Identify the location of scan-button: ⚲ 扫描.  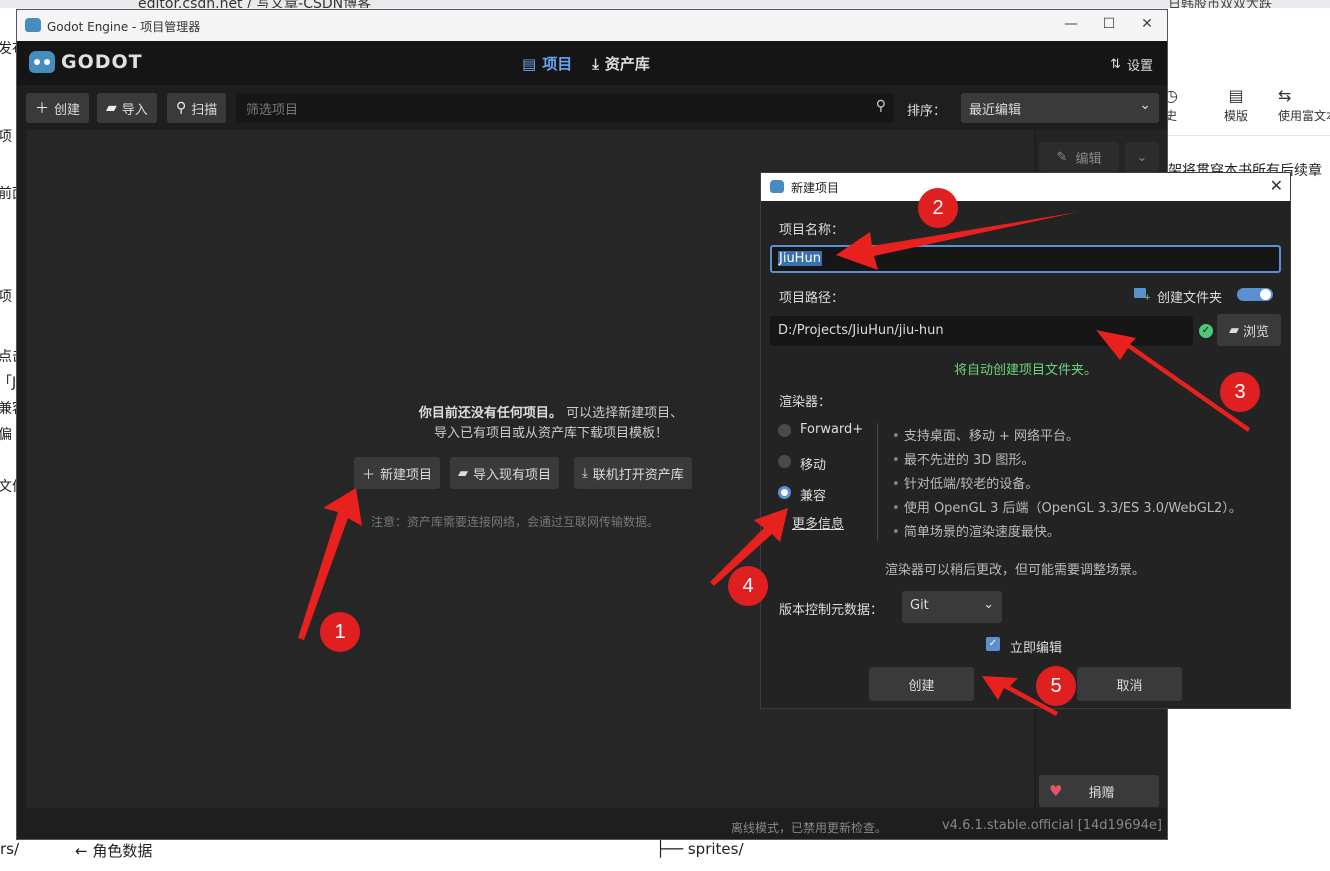
(197, 108).